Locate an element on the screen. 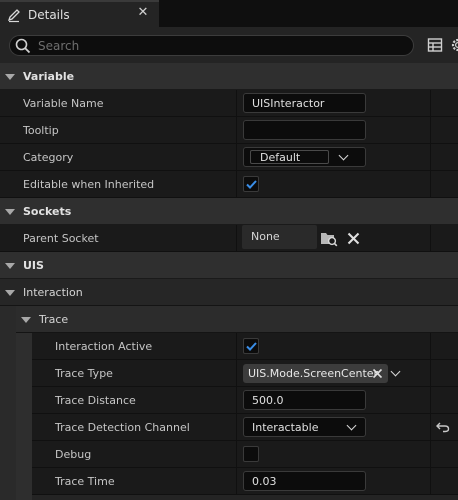 The height and width of the screenshot is (500, 458). row-trace-time: Trace Time 0.03 is located at coordinates (245, 481).